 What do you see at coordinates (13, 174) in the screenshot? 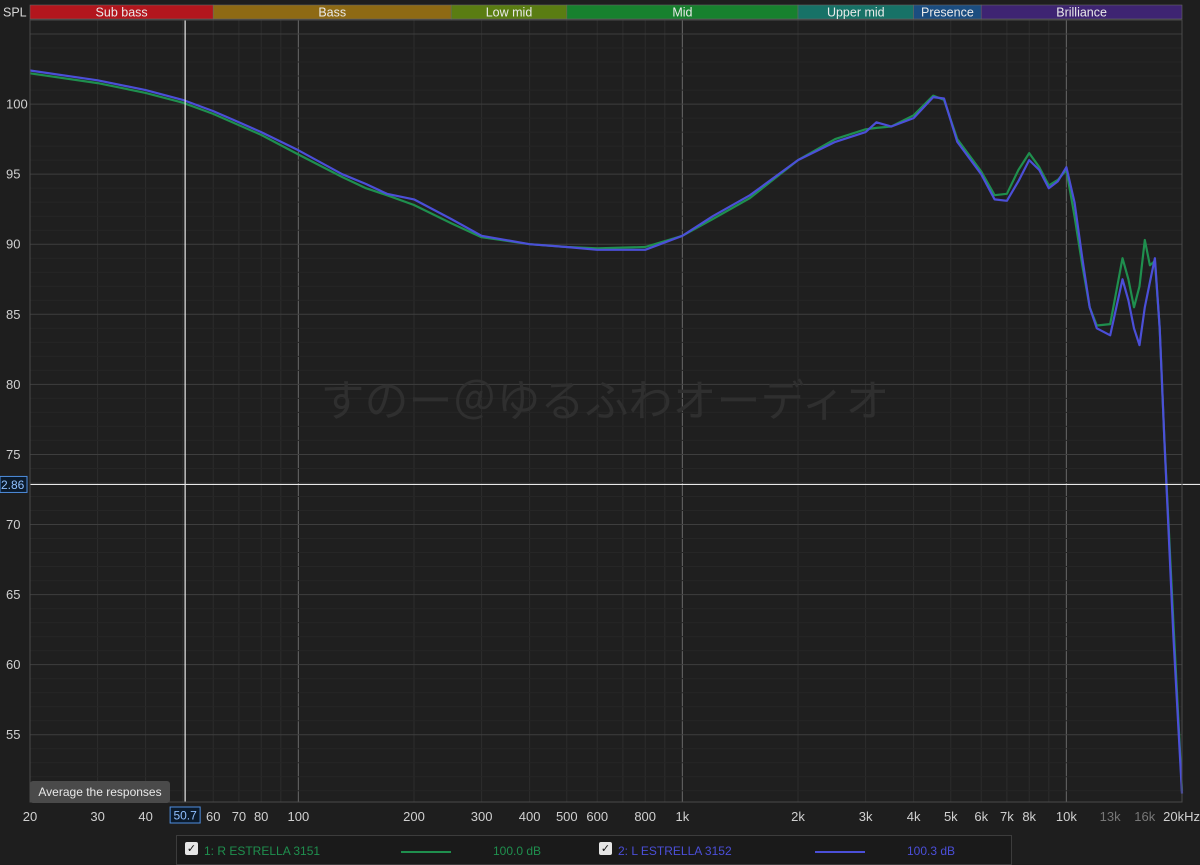
I see `y-tick-95: 95` at bounding box center [13, 174].